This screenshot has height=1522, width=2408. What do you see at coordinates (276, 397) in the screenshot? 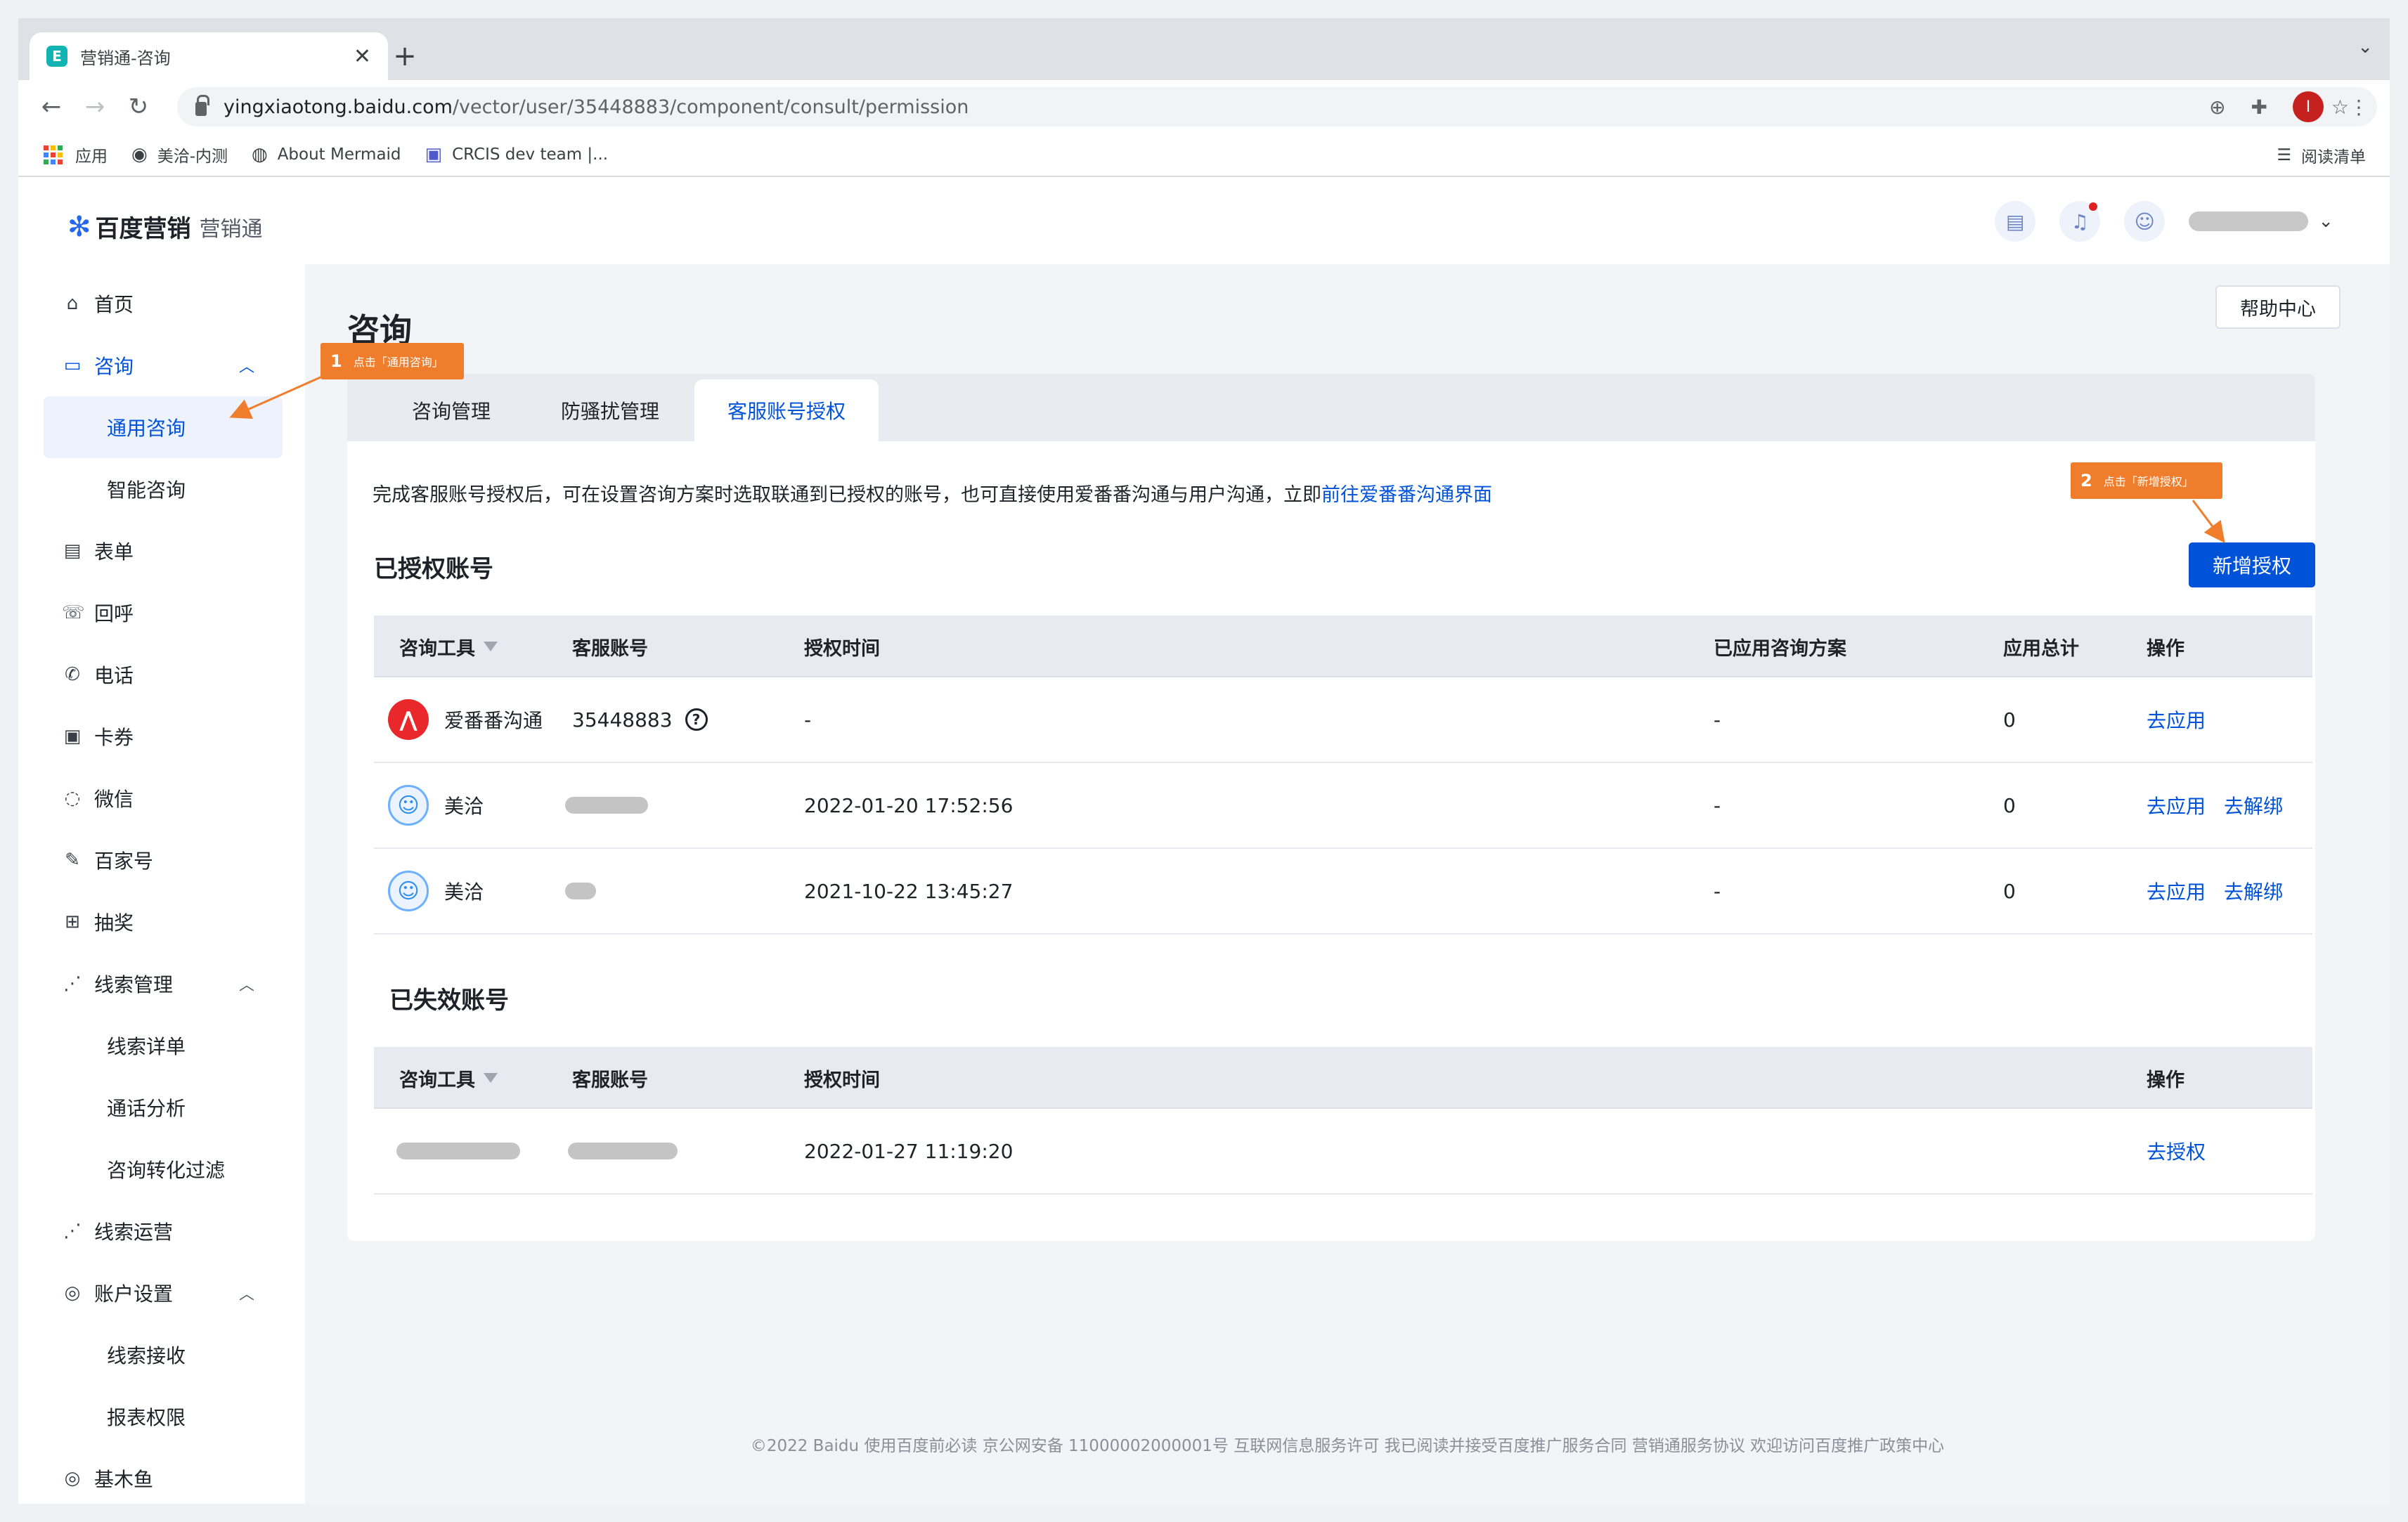
I see `arrow-to-general-consult` at bounding box center [276, 397].